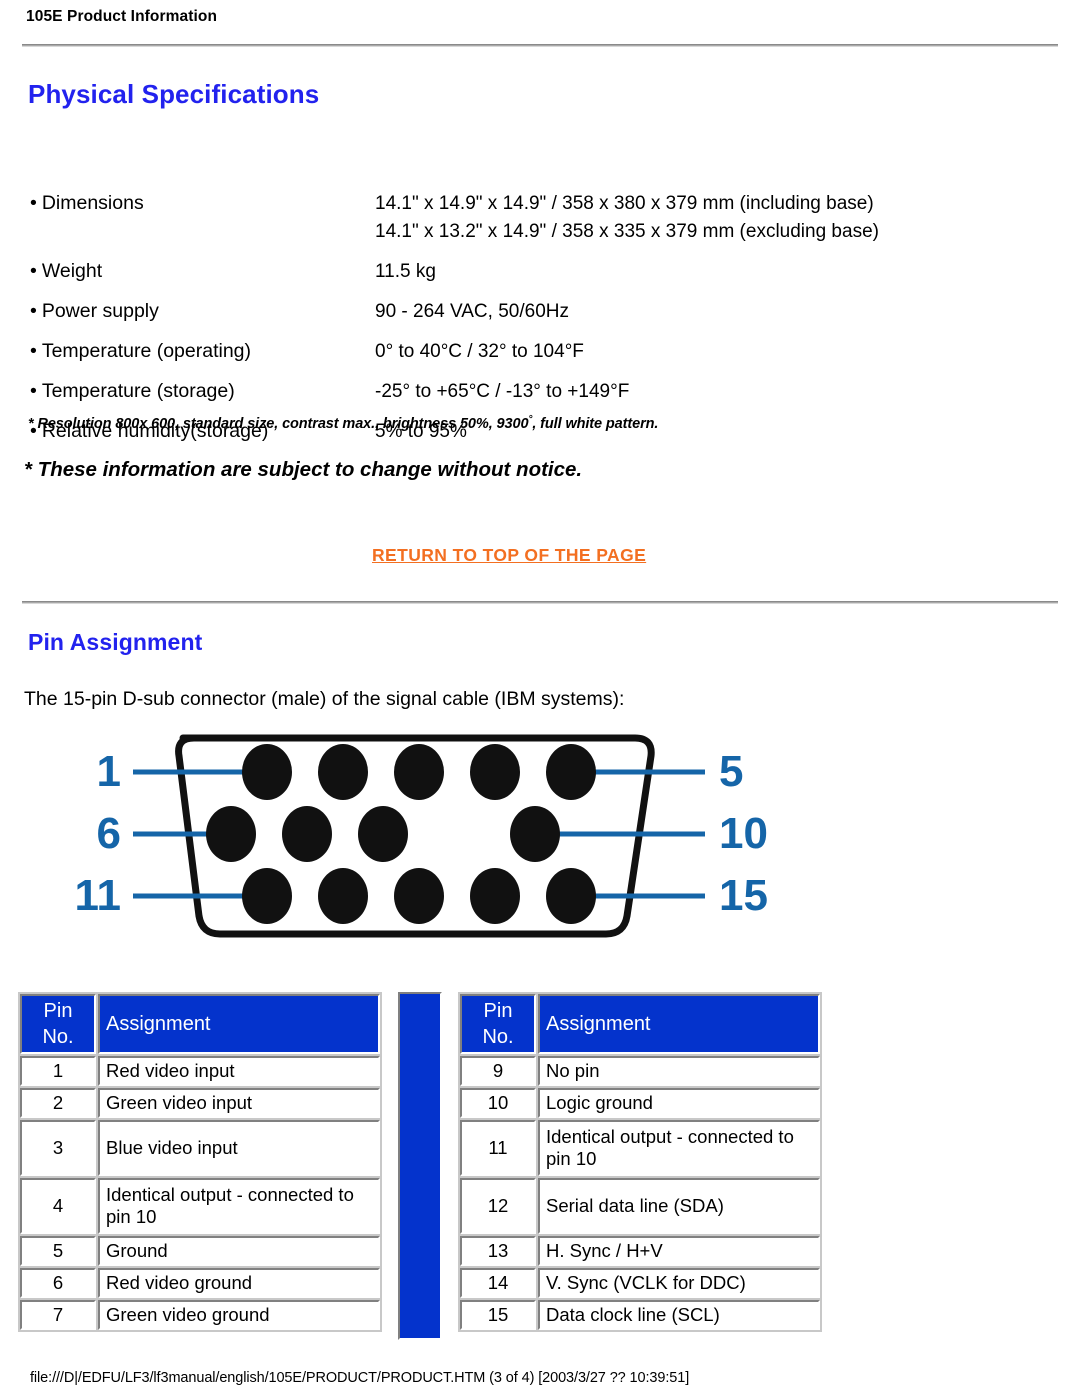  I want to click on cell-pin-no: 4, so click(58, 1206).